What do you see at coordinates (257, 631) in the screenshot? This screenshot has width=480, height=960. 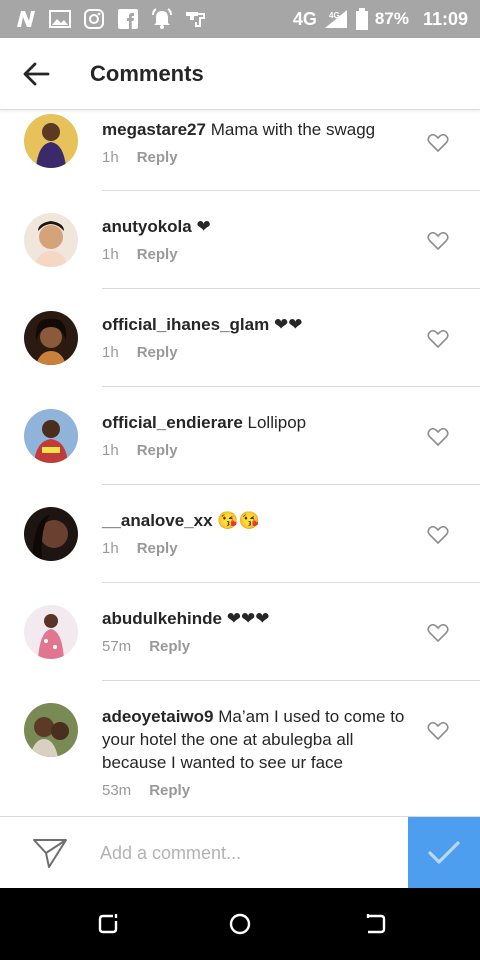 I see `comment-body: abudulkehinde ❤❤❤ 57m Reply` at bounding box center [257, 631].